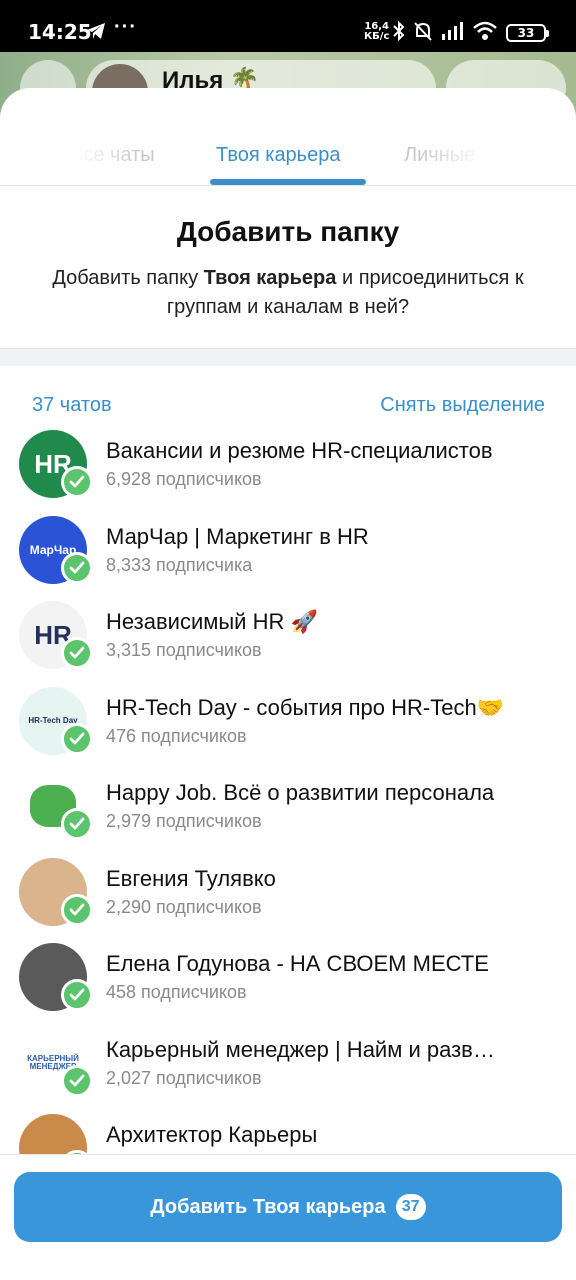  Describe the element at coordinates (410, 1207) in the screenshot. I see `selected-count-badge: 37` at that location.